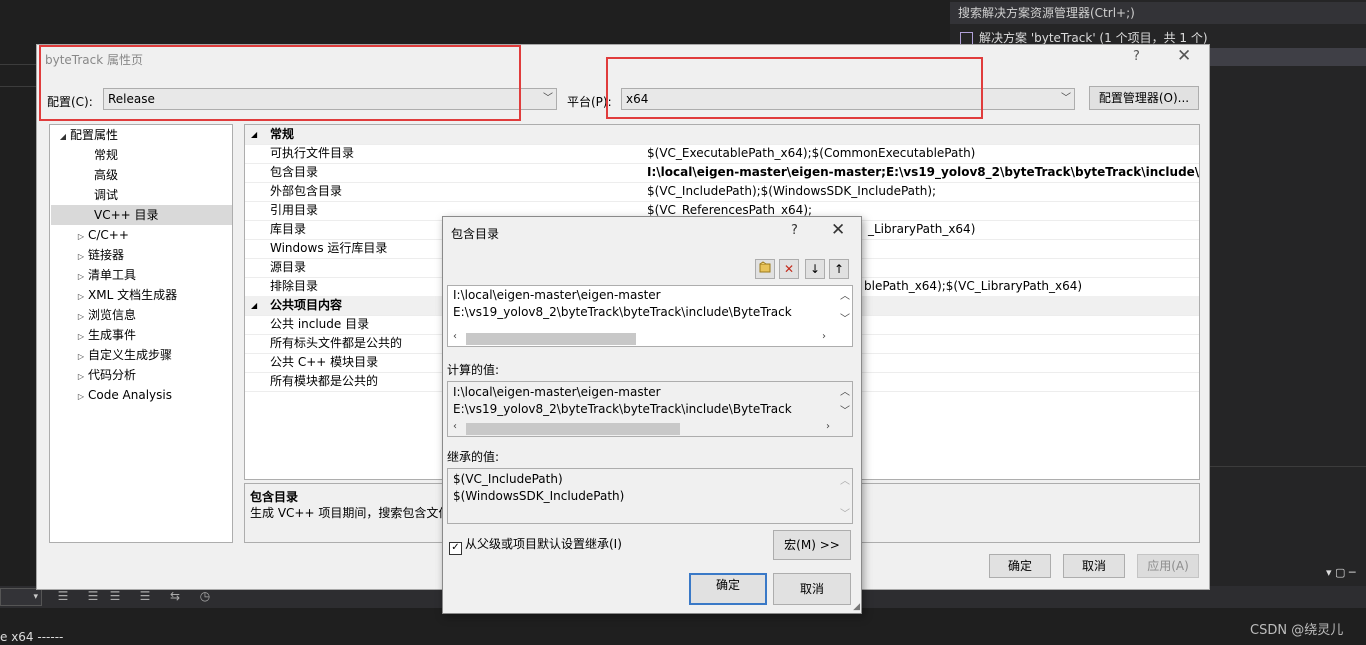 Image resolution: width=1366 pixels, height=645 pixels. I want to click on tree-item-general: 常规, so click(106, 155).